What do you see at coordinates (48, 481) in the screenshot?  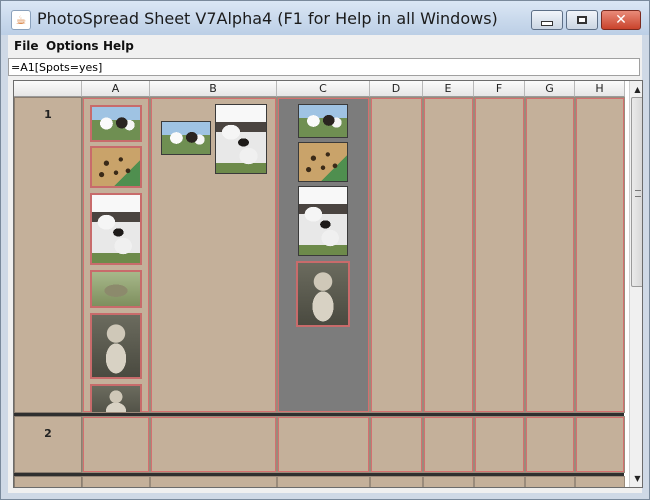 I see `row-header-3: 3` at bounding box center [48, 481].